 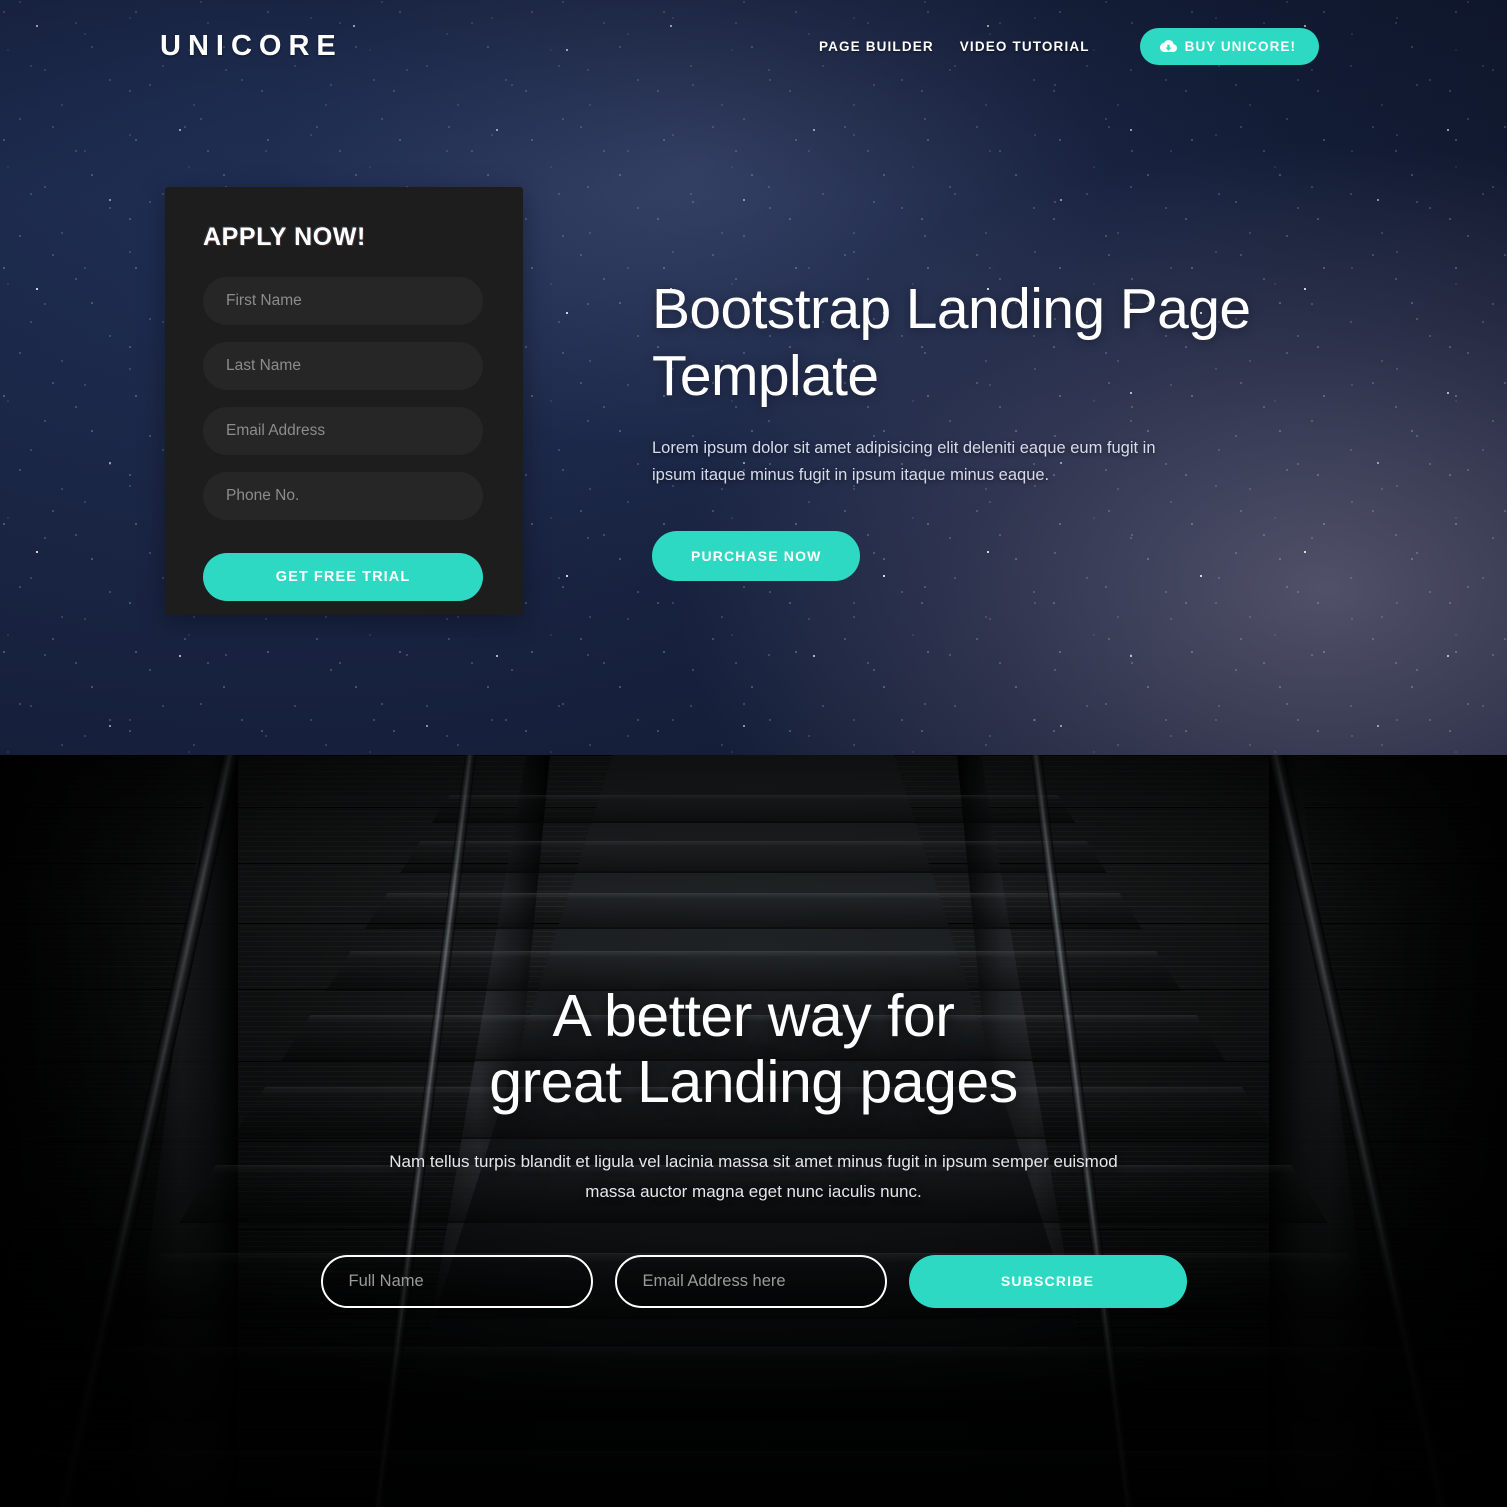 I want to click on hero-title: Bootstrap Landing Page Template, so click(x=951, y=342).